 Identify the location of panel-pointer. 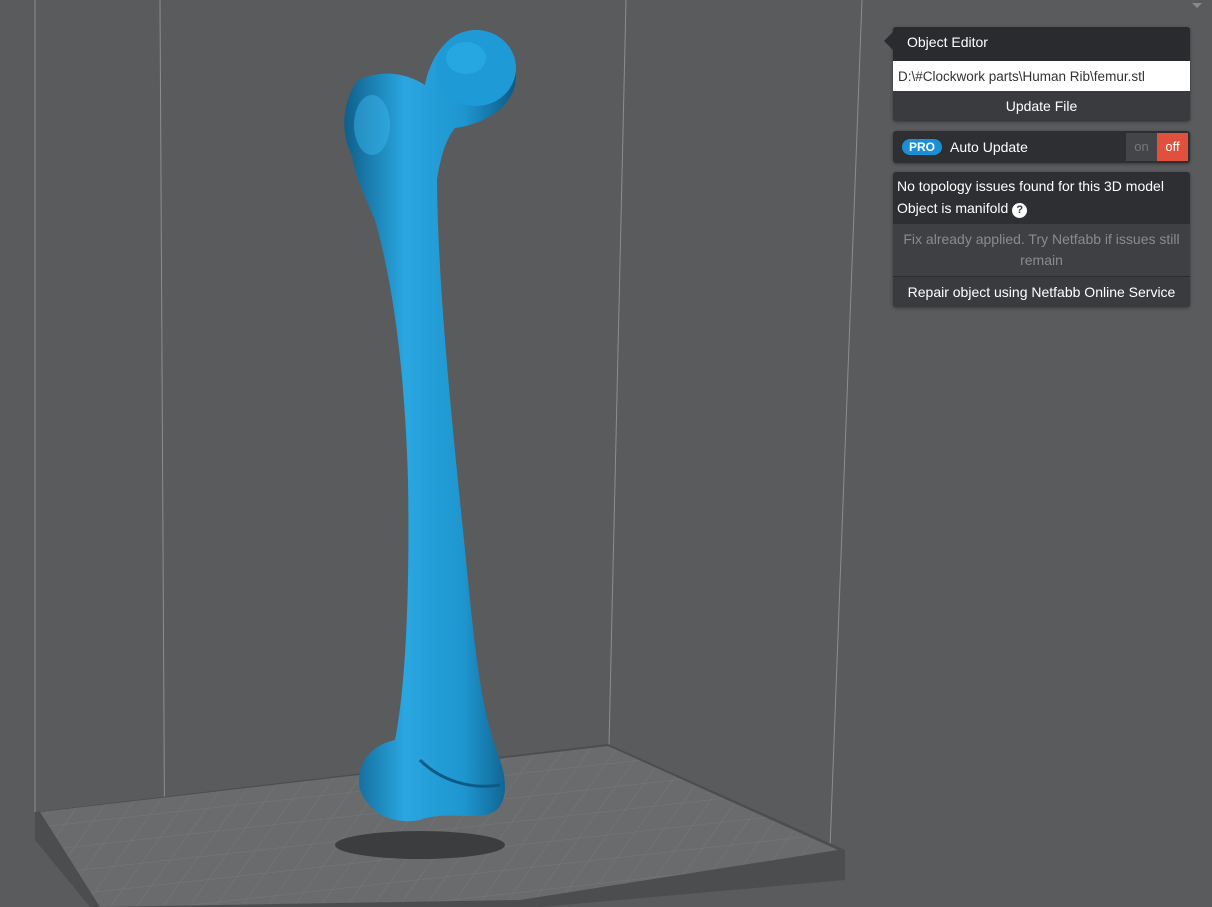
(888, 41).